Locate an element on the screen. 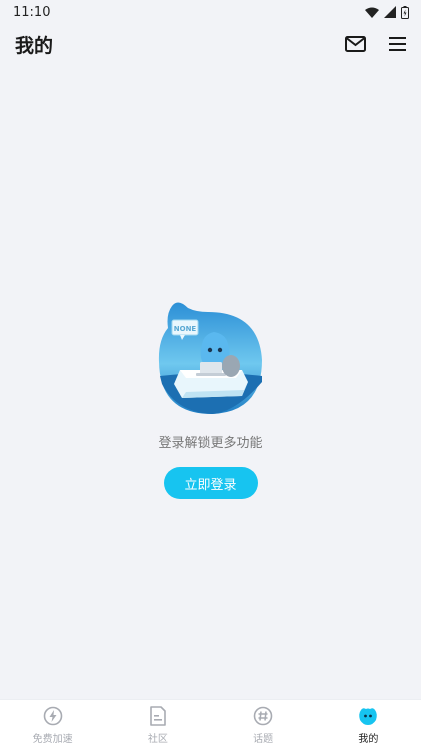 The image size is (421, 750). header-actions is located at coordinates (376, 44).